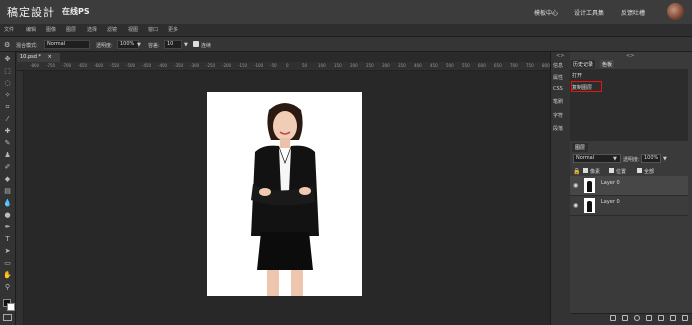 This screenshot has height=325, width=692. Describe the element at coordinates (7, 275) in the screenshot. I see `hand-tool-icon: ✋` at that location.